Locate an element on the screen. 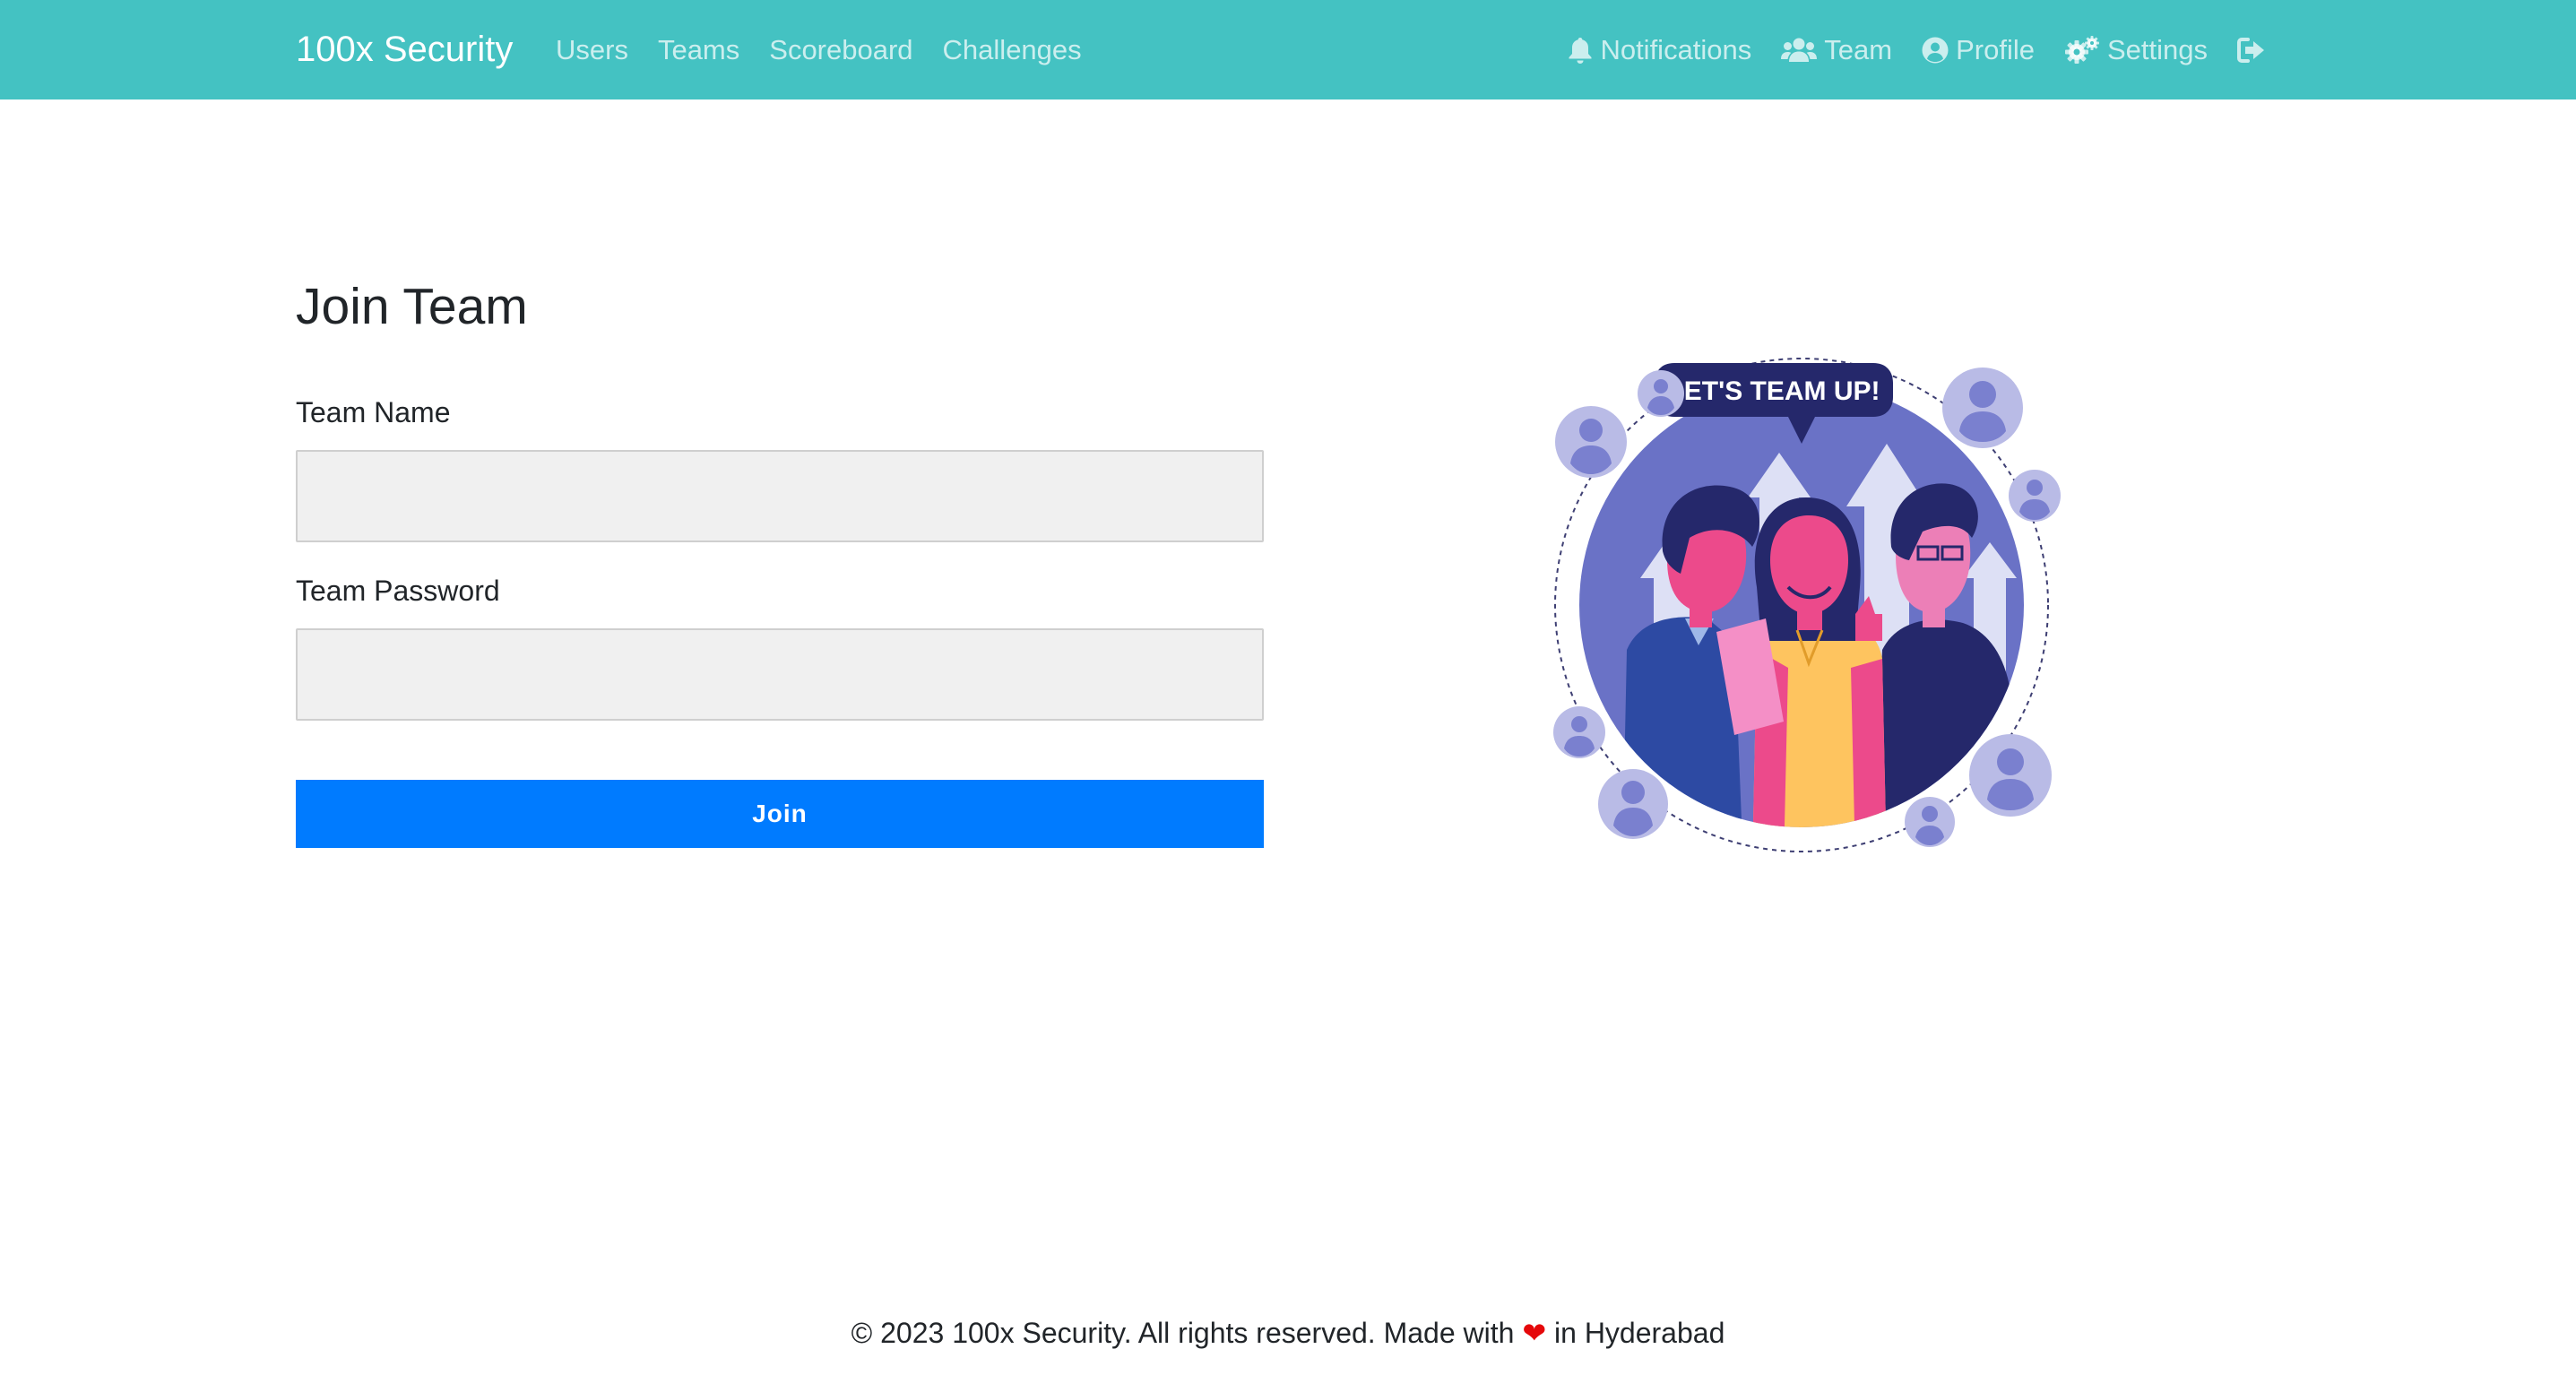 The height and width of the screenshot is (1375, 2576). sign-out-icon is located at coordinates (2251, 50).